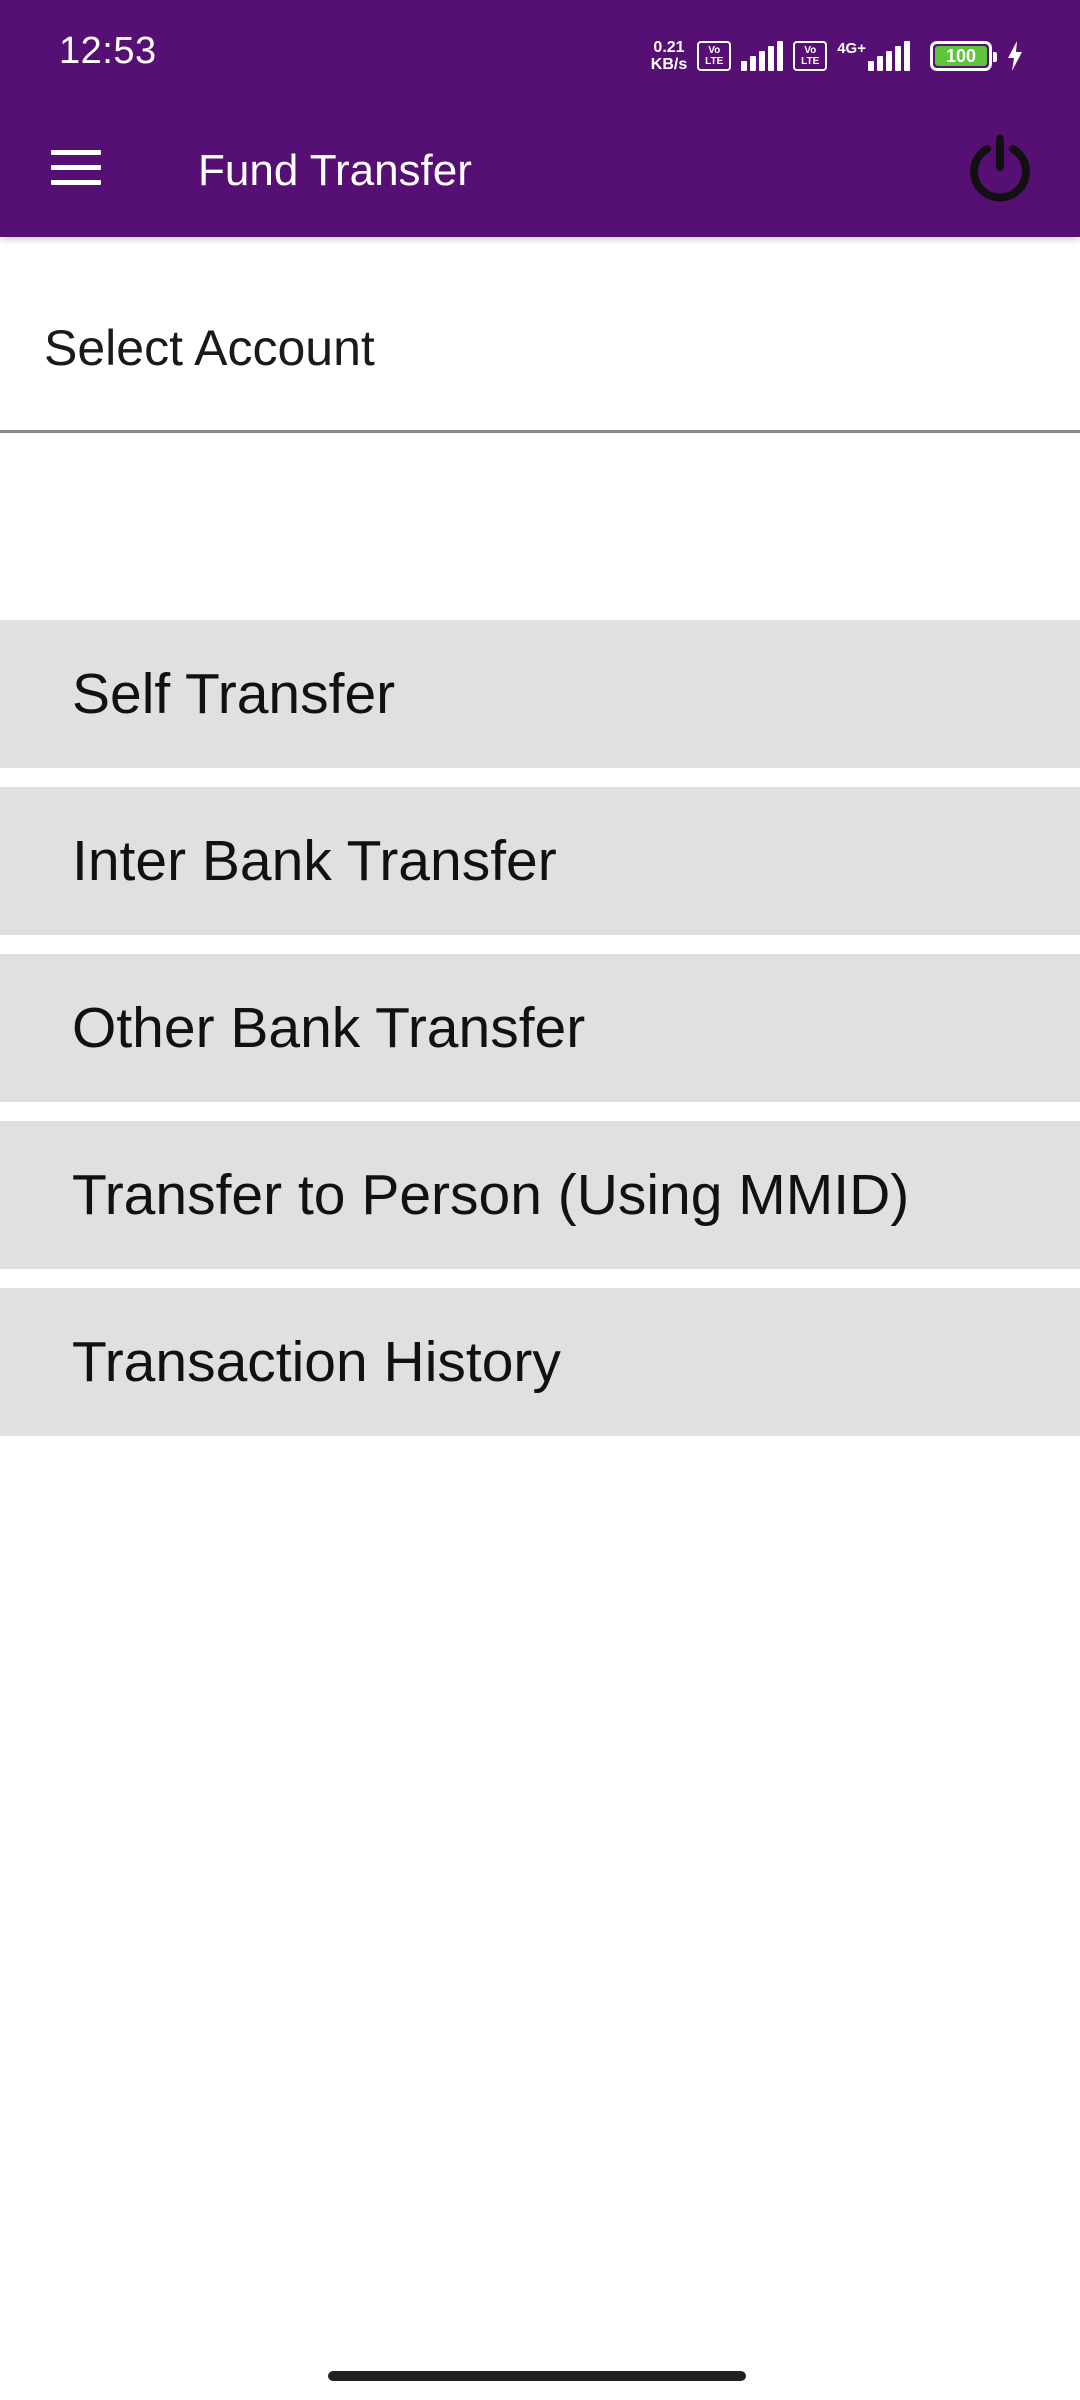 This screenshot has width=1080, height=2400. I want to click on network-type-indicator: 4G+, so click(873, 56).